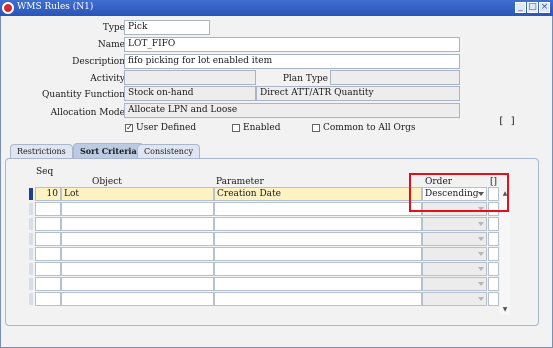  Describe the element at coordinates (262, 128) in the screenshot. I see `enabled-label: Enabled` at that location.